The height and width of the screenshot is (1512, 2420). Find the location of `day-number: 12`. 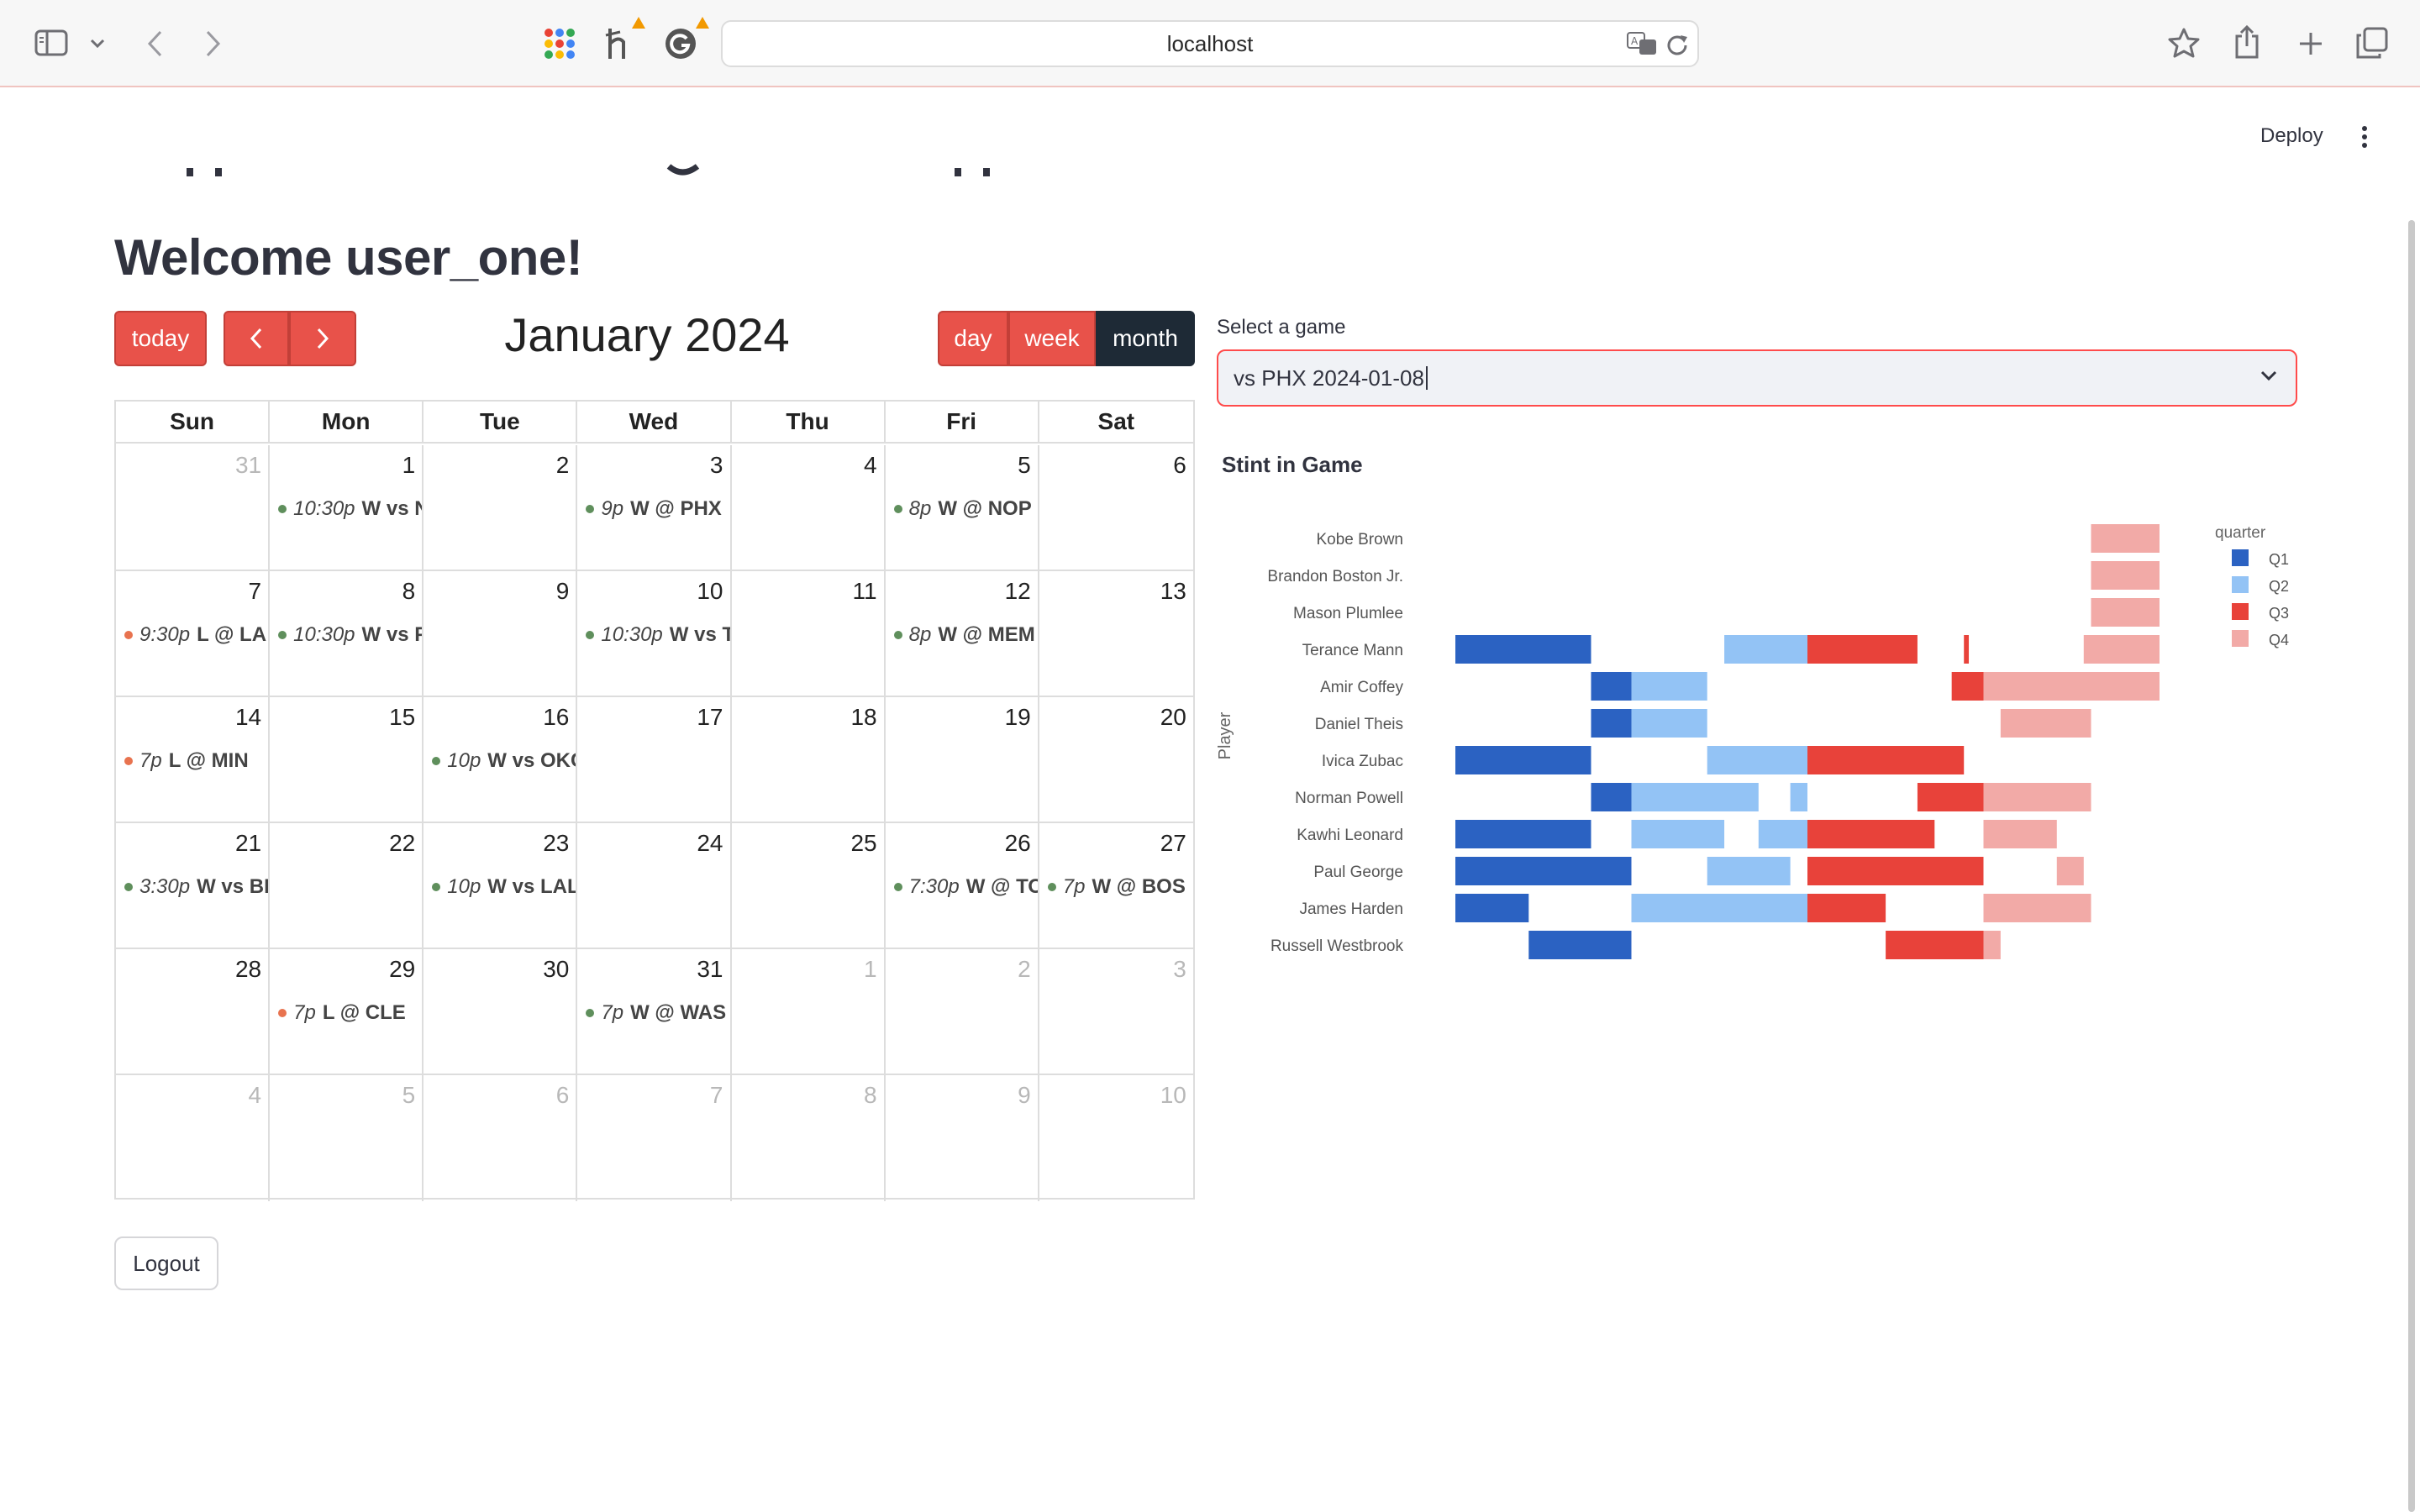

day-number: 12 is located at coordinates (1018, 591).